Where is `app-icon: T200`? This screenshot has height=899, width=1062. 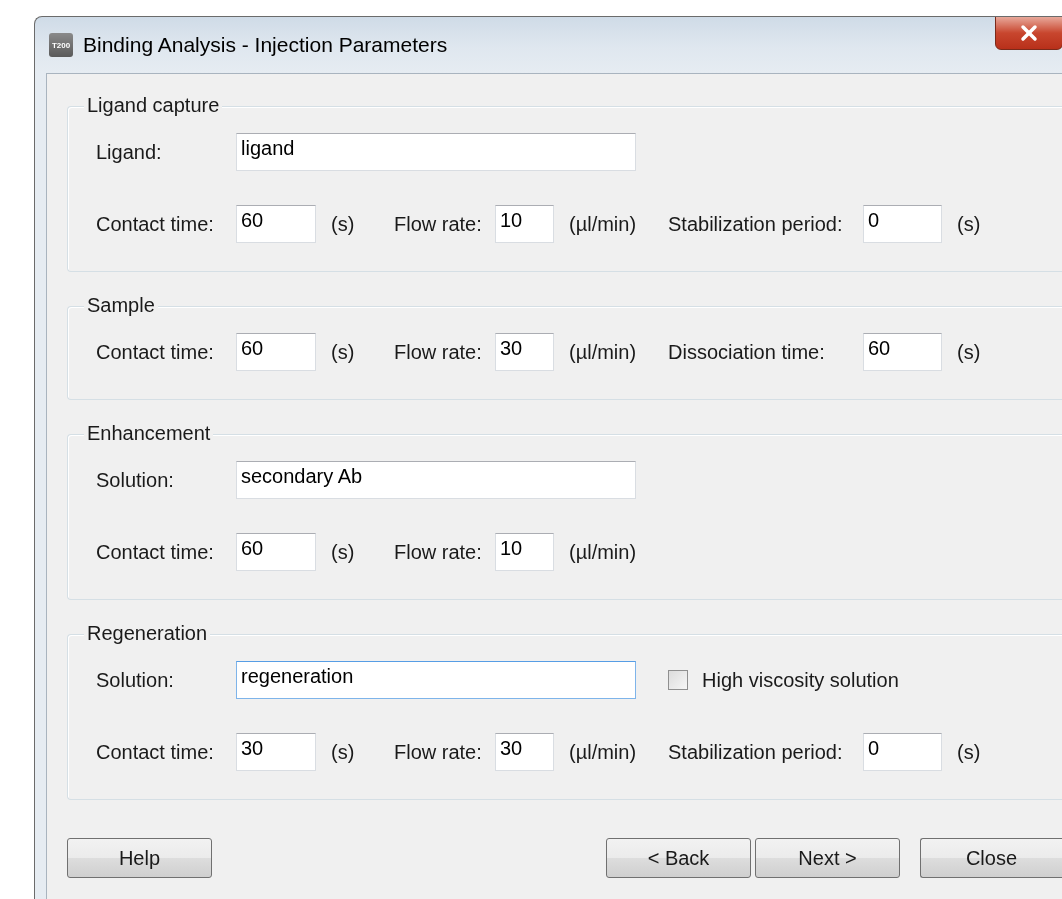
app-icon: T200 is located at coordinates (61, 45).